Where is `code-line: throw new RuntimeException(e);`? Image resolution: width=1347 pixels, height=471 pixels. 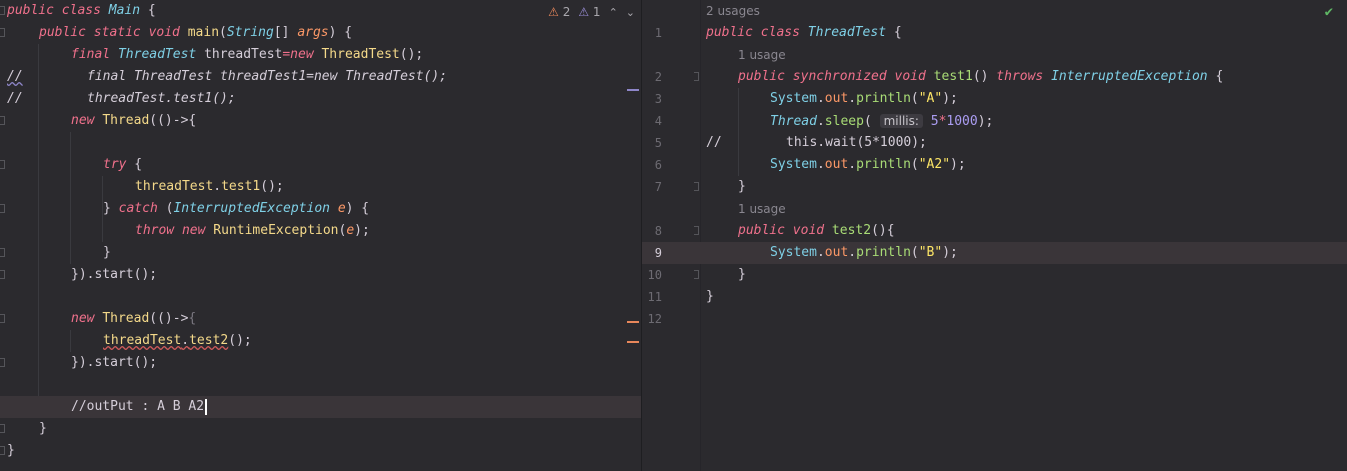
code-line: throw new RuntimeException(e); is located at coordinates (320, 231).